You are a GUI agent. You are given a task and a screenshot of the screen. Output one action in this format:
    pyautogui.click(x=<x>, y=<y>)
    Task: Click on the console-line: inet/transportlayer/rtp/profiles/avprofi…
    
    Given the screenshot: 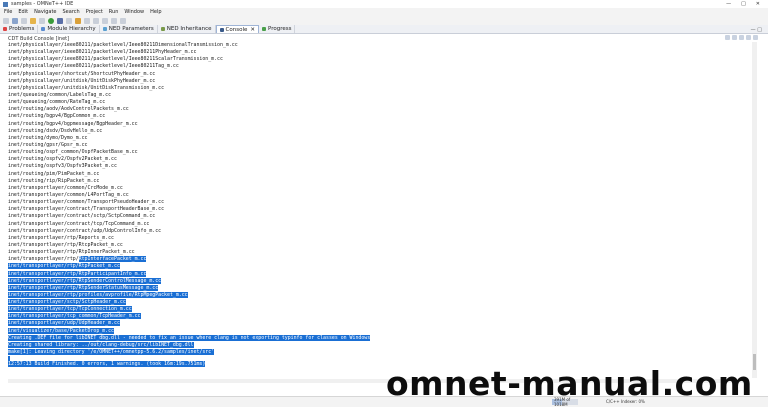 What is the action you would take?
    pyautogui.click(x=378, y=295)
    